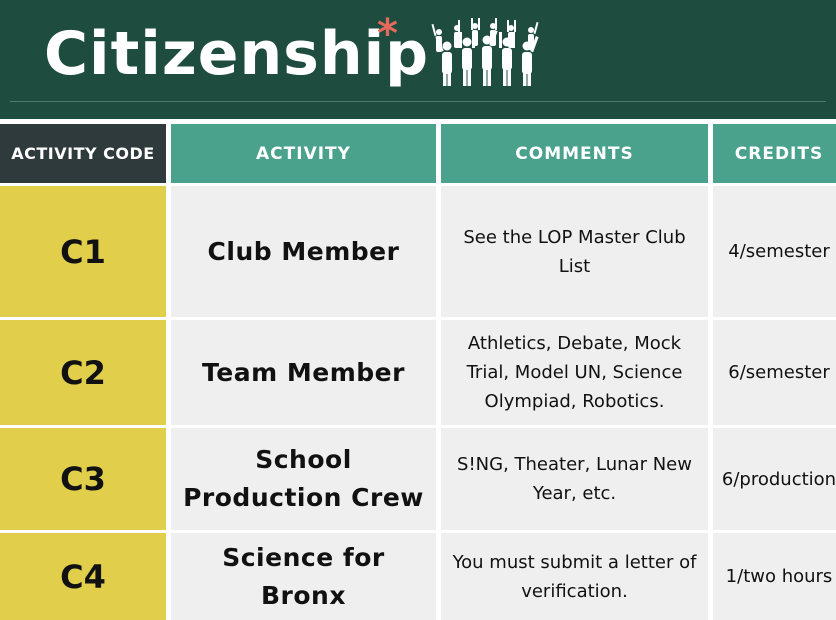  I want to click on column-header-credits: CREDITS, so click(774, 153).